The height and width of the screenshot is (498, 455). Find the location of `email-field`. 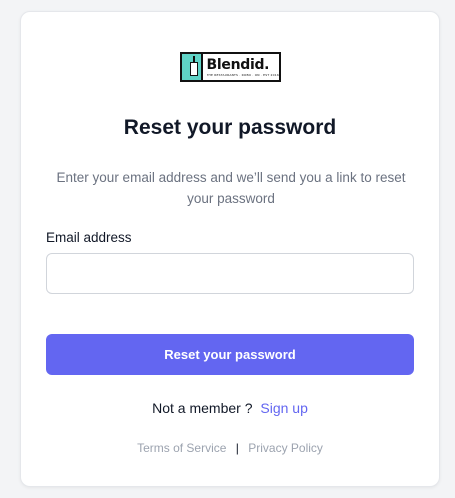

email-field is located at coordinates (230, 273).